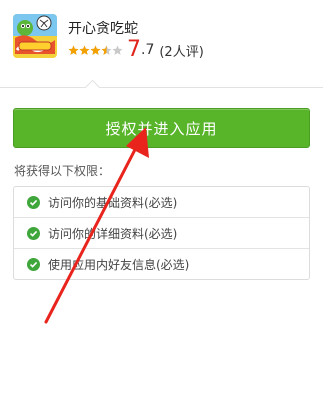  I want to click on review-count: (2人评), so click(181, 52).